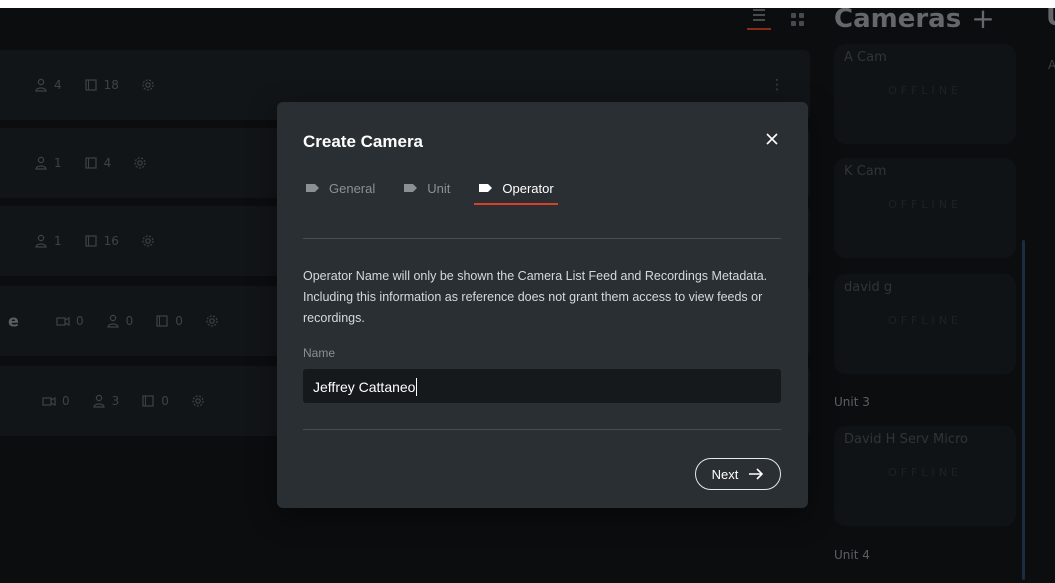 Image resolution: width=1055 pixels, height=583 pixels. I want to click on tab-operator: Operator, so click(516, 191).